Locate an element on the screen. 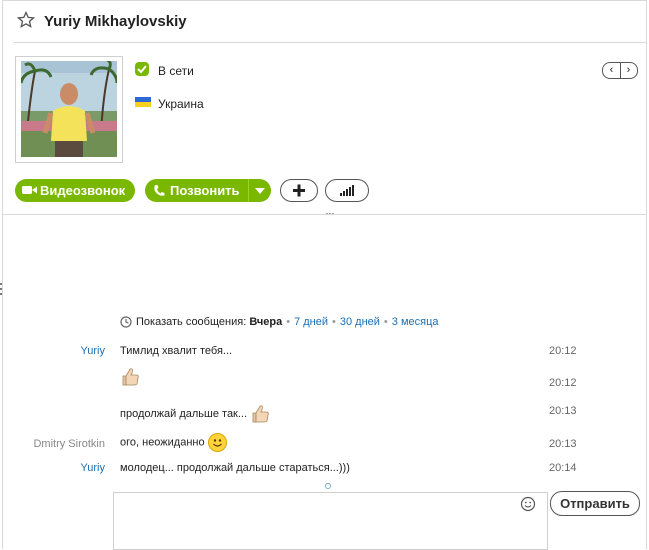  history-option-3-months: 3 месяца is located at coordinates (415, 322).